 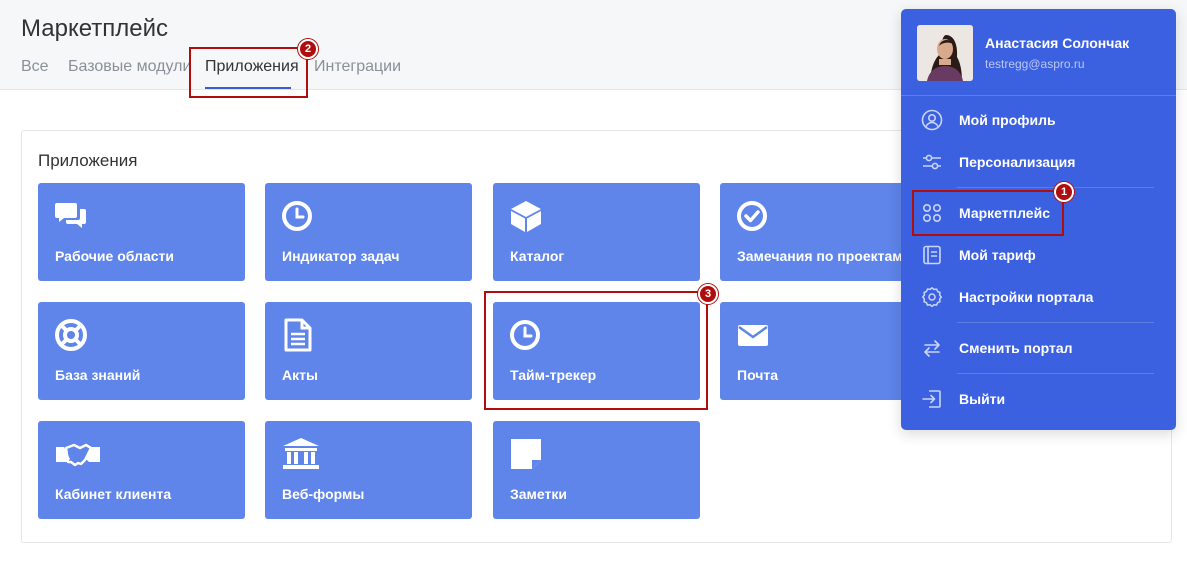 I want to click on tile-label: Каталог, so click(x=537, y=256).